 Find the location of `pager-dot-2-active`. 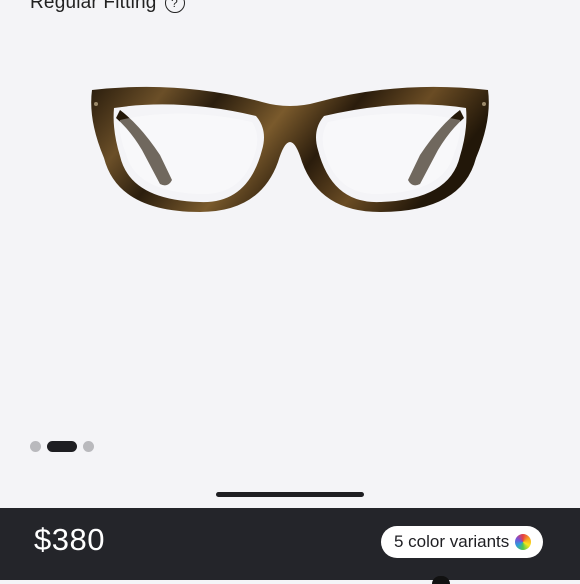

pager-dot-2-active is located at coordinates (62, 446).